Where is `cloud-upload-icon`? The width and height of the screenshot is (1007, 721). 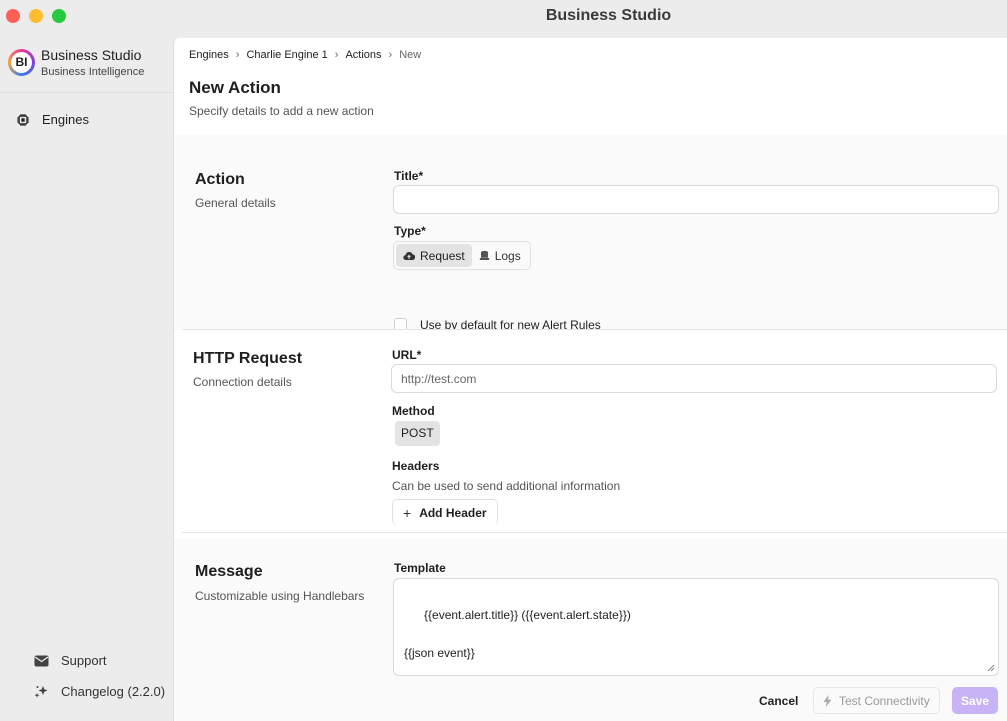 cloud-upload-icon is located at coordinates (409, 255).